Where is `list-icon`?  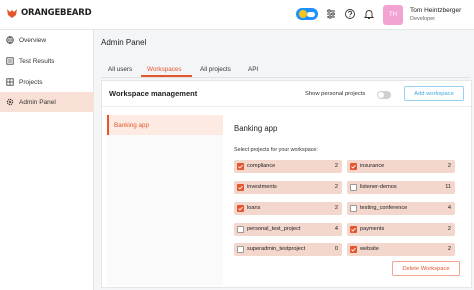 list-icon is located at coordinates (10, 61).